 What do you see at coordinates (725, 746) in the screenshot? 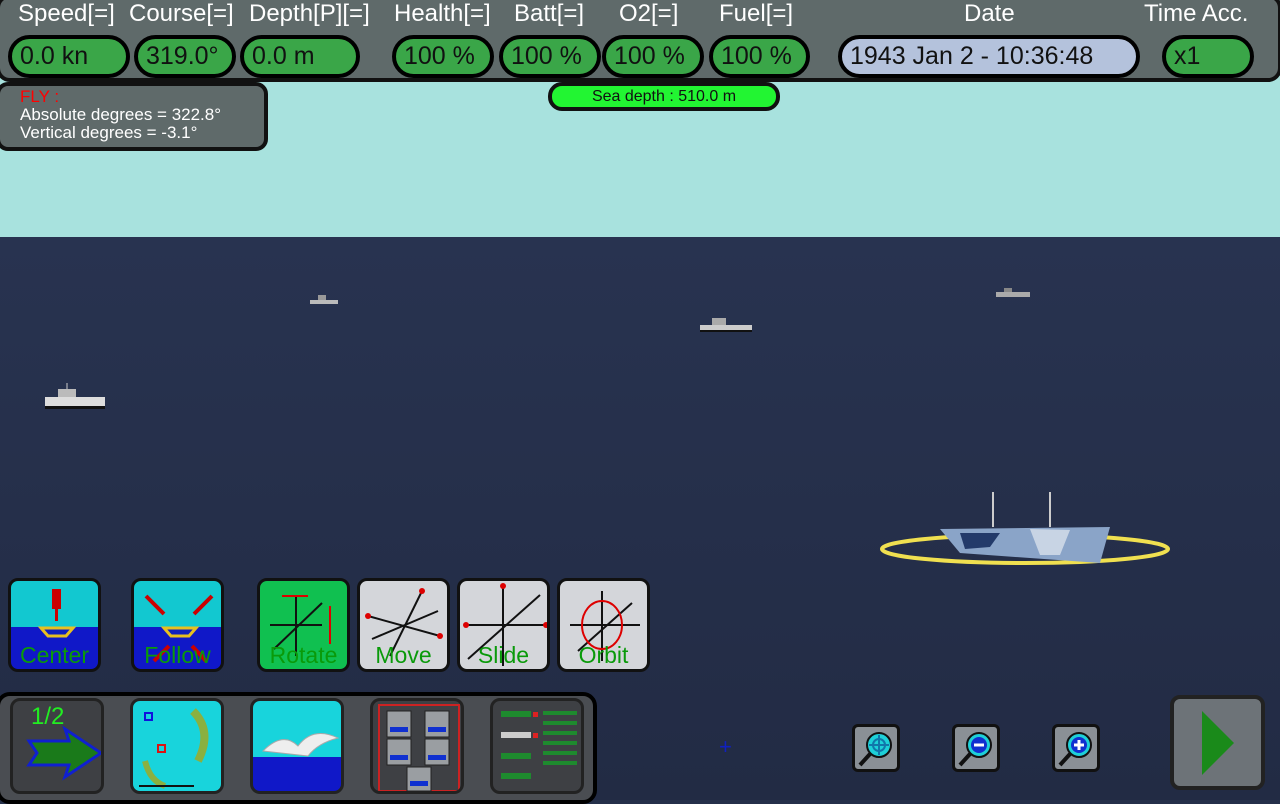
I see `crosshair-icon: +` at bounding box center [725, 746].